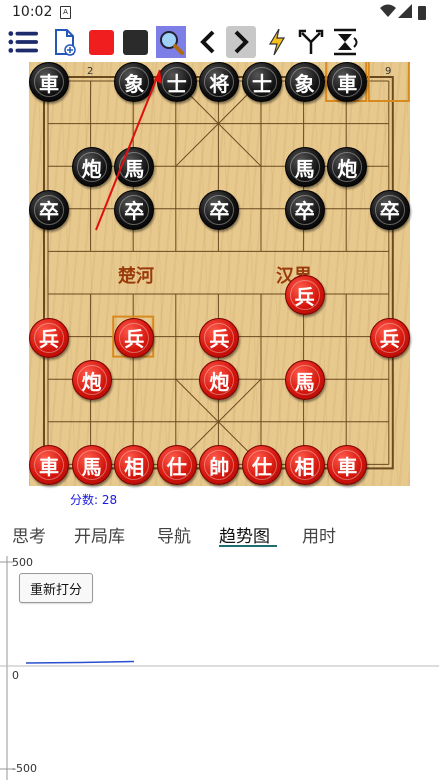 This screenshot has width=439, height=780. Describe the element at coordinates (244, 534) in the screenshot. I see `tab-trend-chart: 趋势图` at that location.